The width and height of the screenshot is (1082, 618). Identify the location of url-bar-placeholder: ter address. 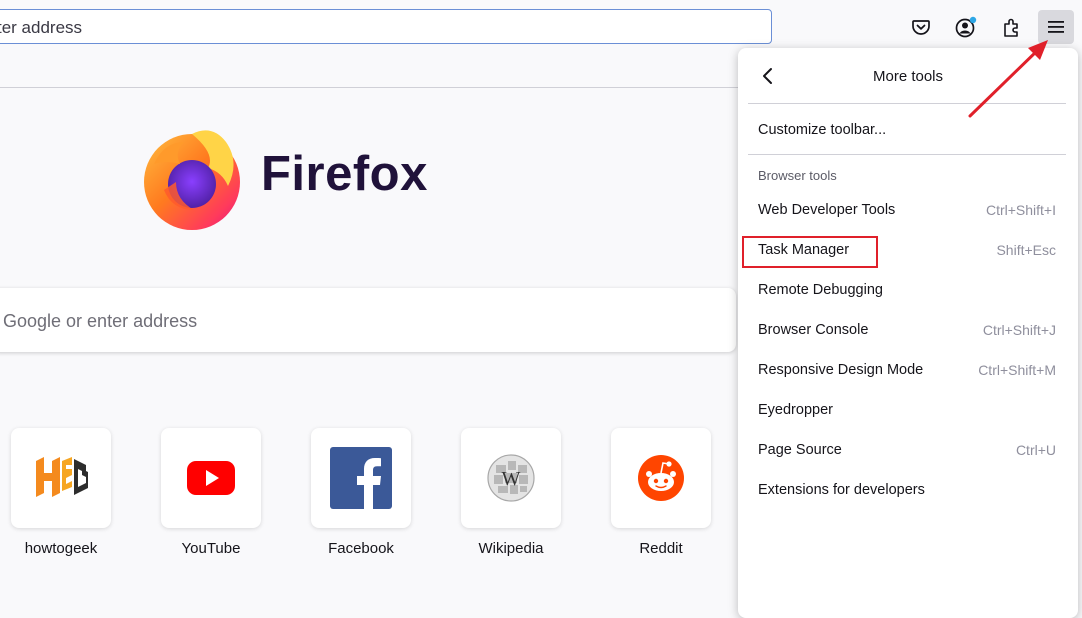
(41, 27).